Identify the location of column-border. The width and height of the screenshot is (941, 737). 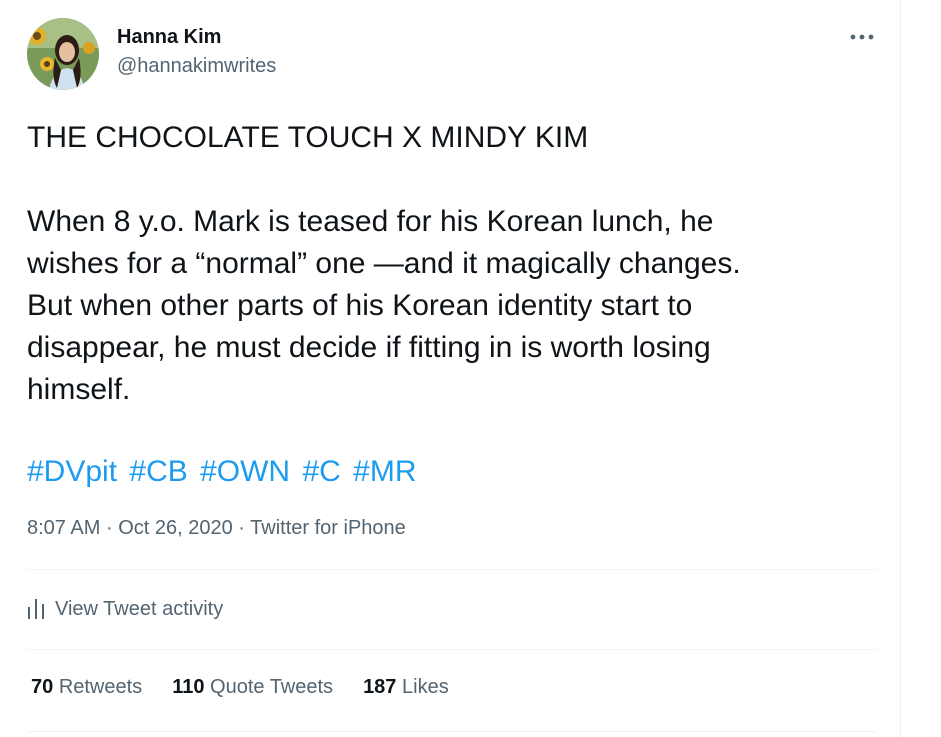
(900, 368).